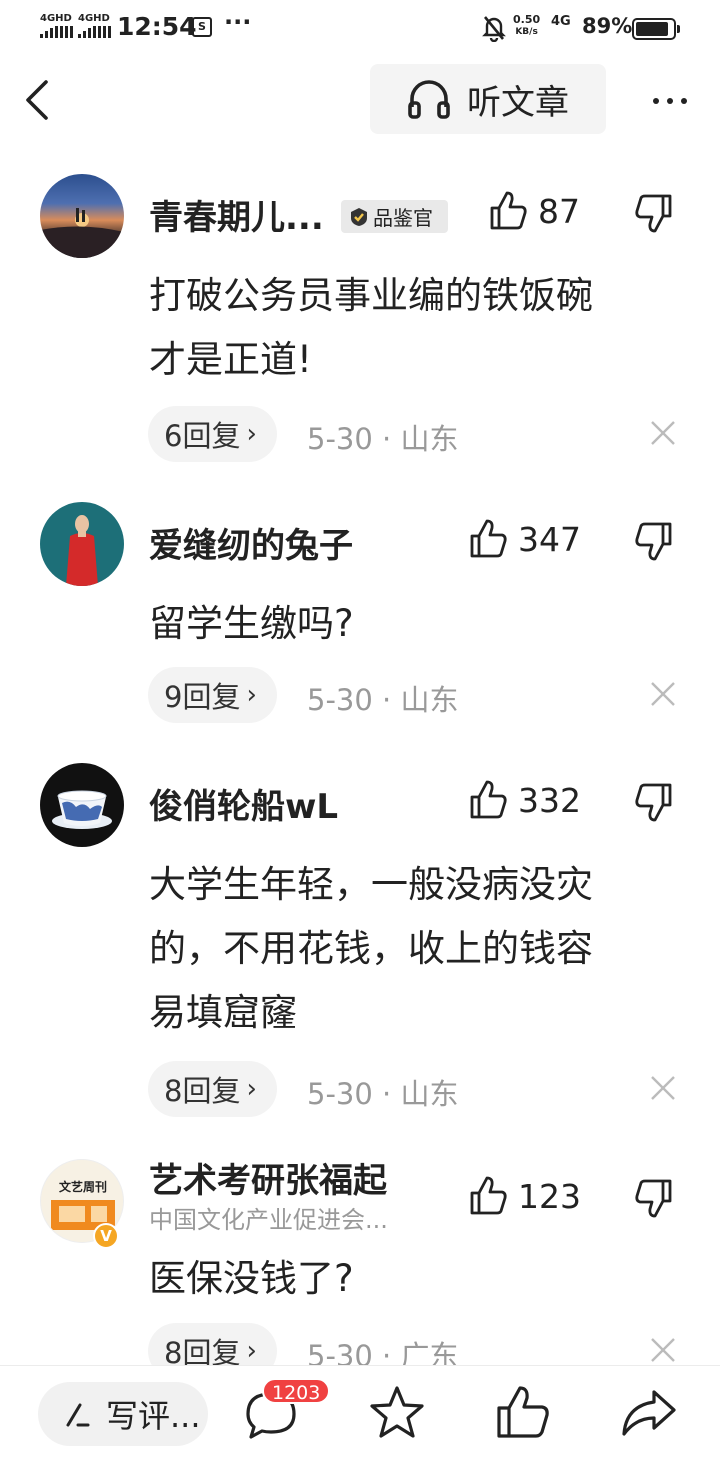  Describe the element at coordinates (251, 623) in the screenshot. I see `comment-text-line: 留学生缴吗?` at that location.